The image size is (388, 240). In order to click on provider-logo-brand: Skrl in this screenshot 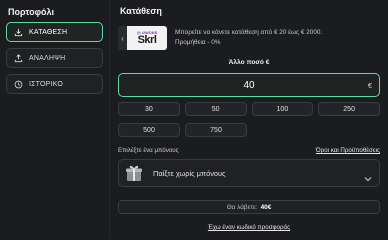, I will do `click(147, 40)`.